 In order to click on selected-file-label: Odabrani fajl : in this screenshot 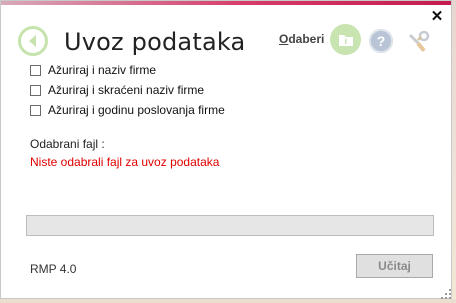, I will do `click(67, 144)`.